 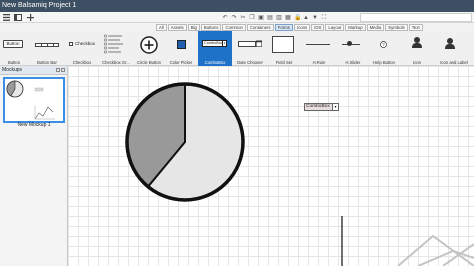 What do you see at coordinates (34, 166) in the screenshot?
I see `mockups-panel: Mockups New Mockup 1` at bounding box center [34, 166].